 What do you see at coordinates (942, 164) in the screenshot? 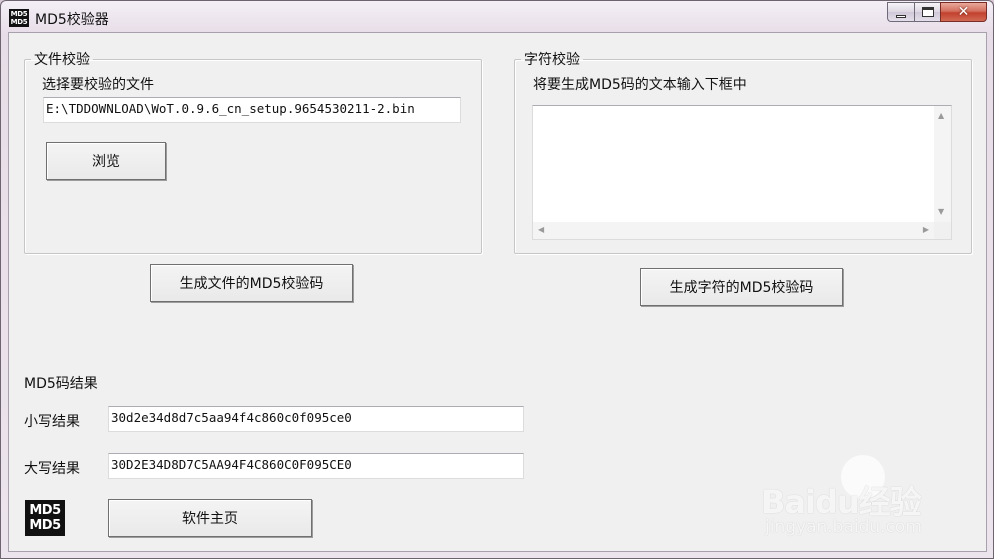
I see `vertical-scrollbar: ▲ ▼` at bounding box center [942, 164].